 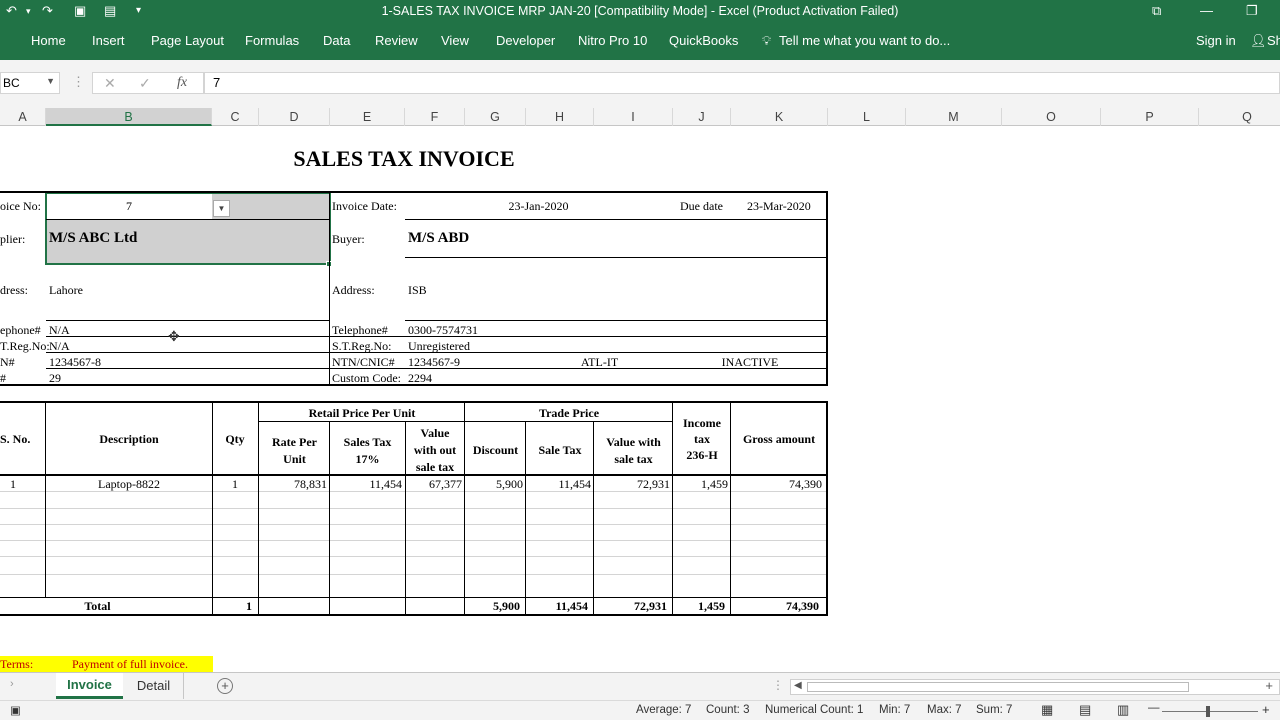 What do you see at coordinates (17, 664) in the screenshot?
I see `terms-label: Terms:` at bounding box center [17, 664].